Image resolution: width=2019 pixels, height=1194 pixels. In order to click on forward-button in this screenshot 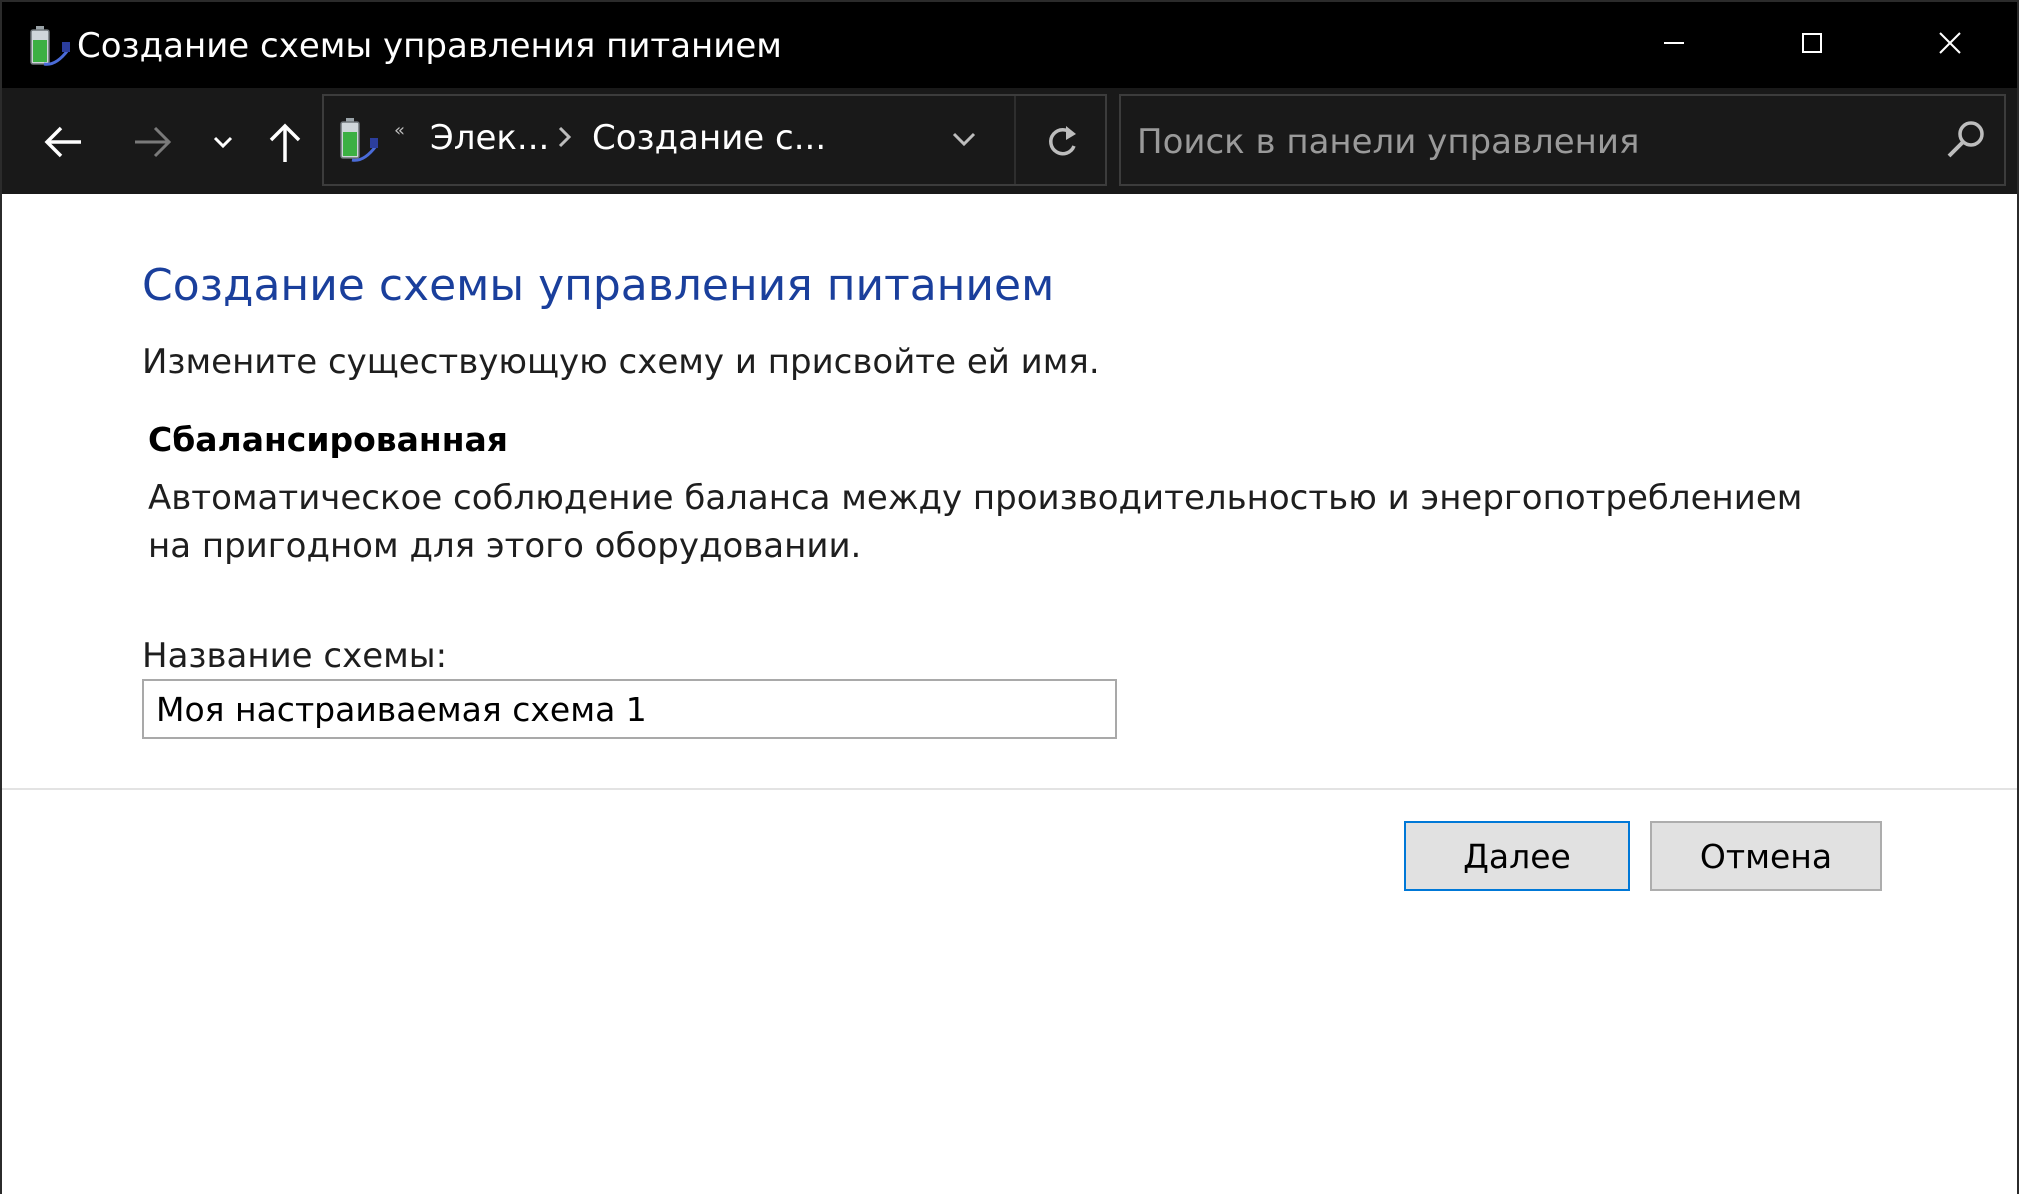, I will do `click(153, 144)`.